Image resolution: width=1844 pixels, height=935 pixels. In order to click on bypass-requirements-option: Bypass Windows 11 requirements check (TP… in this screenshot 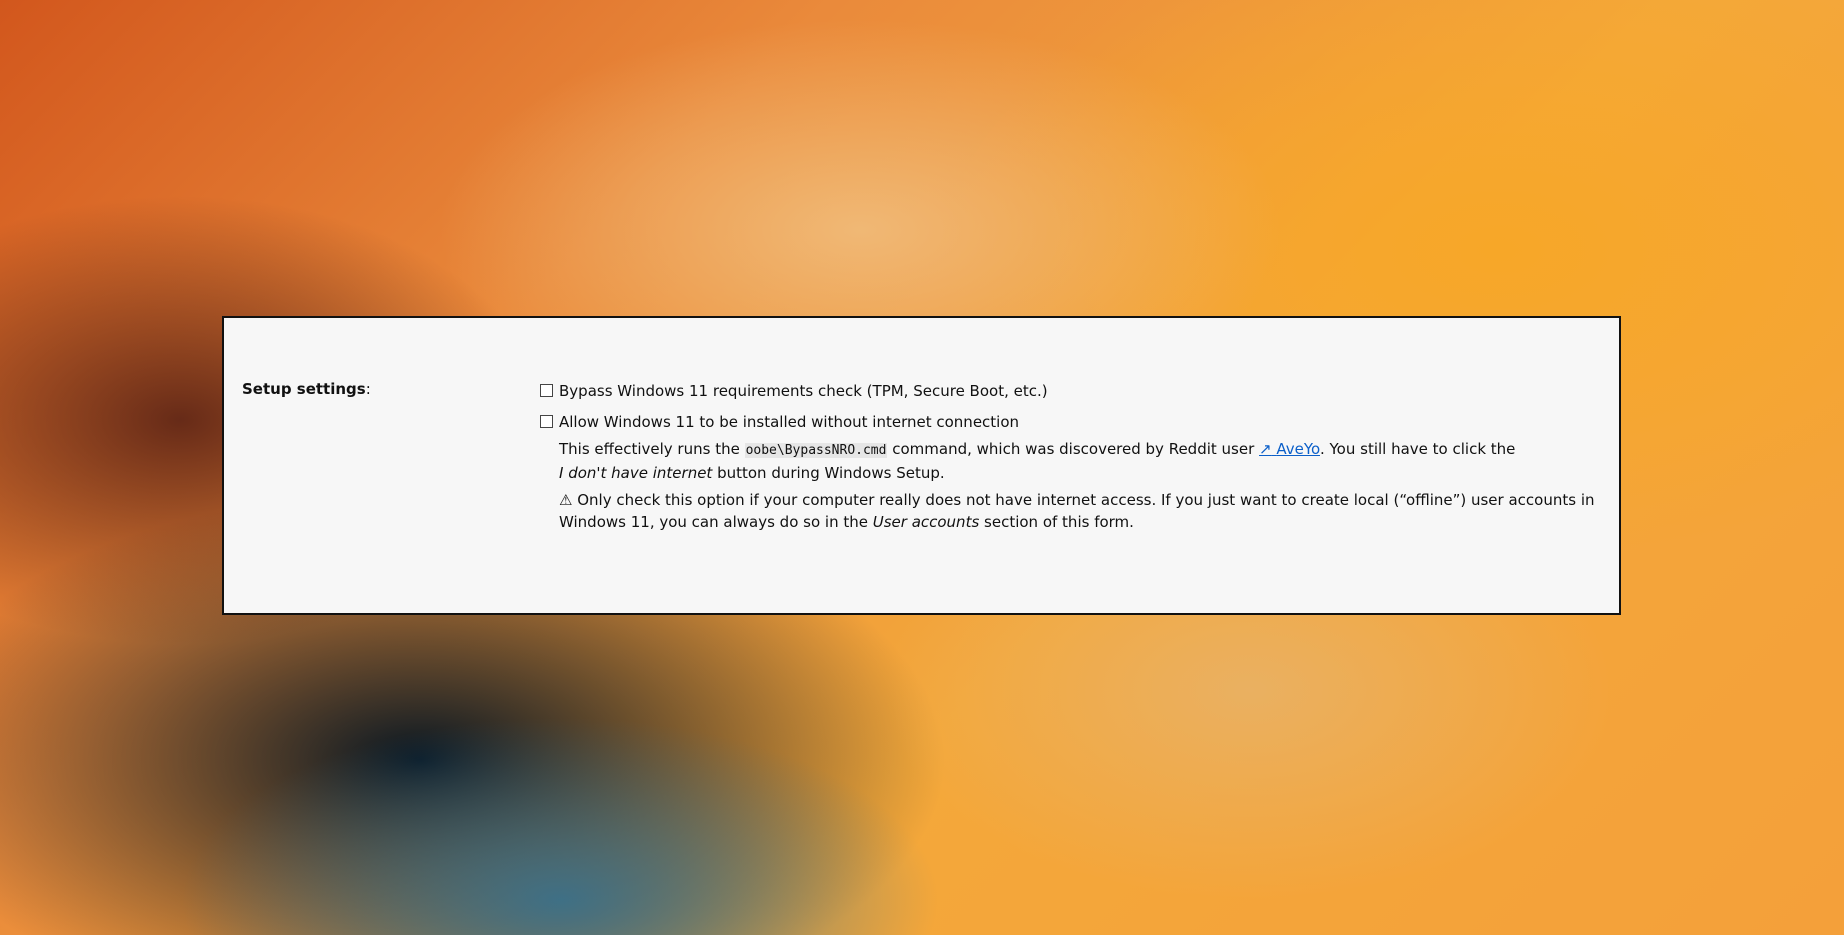, I will do `click(1070, 391)`.